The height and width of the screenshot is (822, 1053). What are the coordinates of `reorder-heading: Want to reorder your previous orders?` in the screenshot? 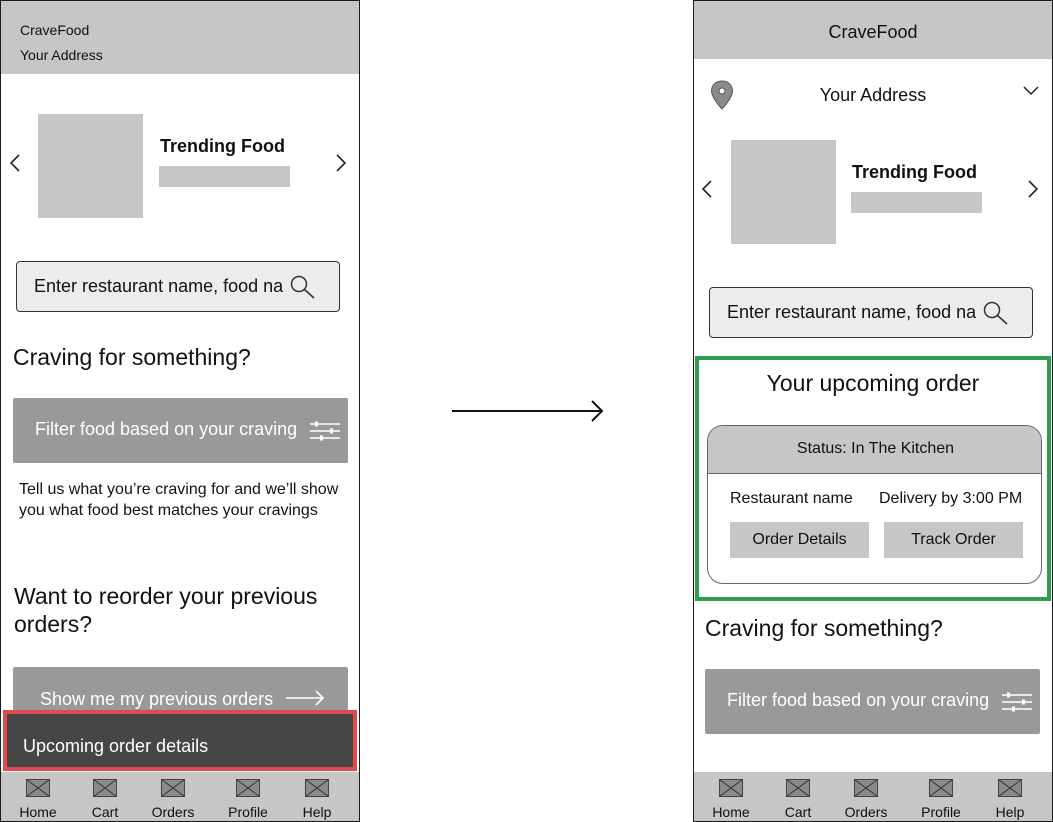 It's located at (166, 610).